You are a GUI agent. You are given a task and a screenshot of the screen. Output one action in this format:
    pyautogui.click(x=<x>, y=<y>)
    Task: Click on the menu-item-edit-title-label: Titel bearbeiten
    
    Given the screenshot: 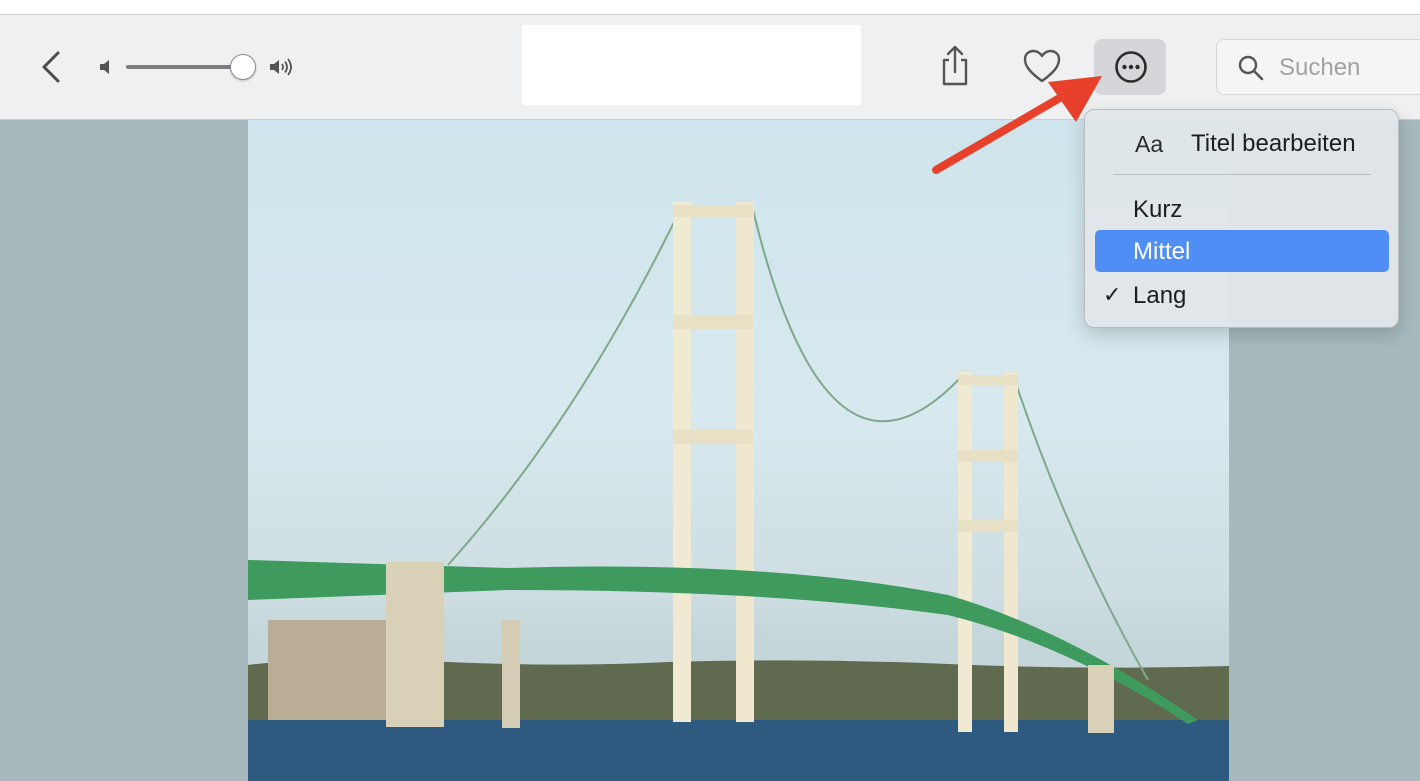 What is the action you would take?
    pyautogui.click(x=1273, y=143)
    